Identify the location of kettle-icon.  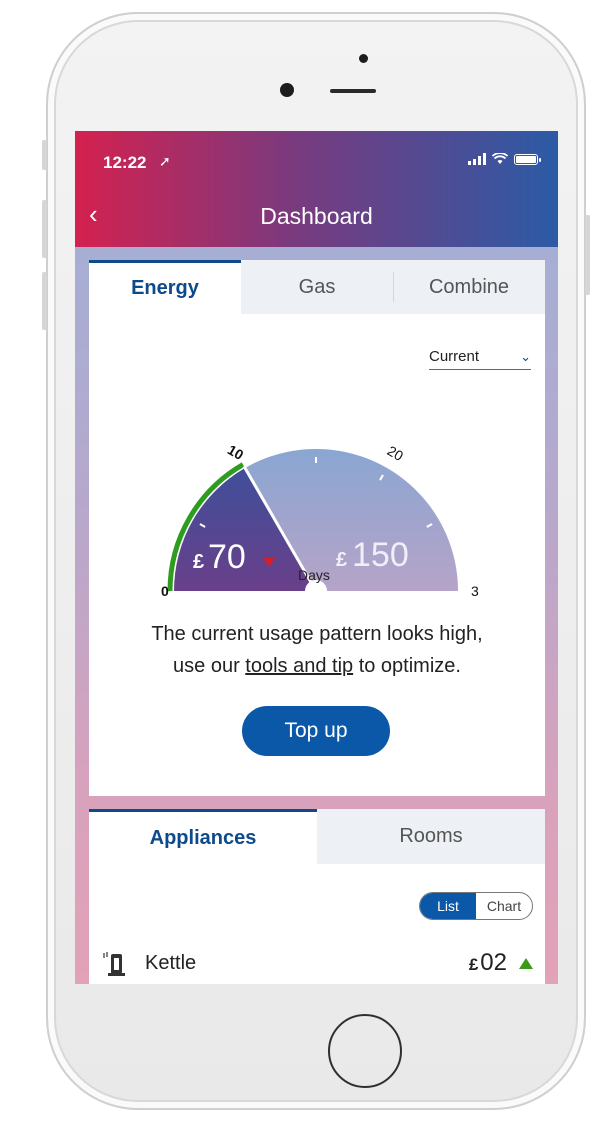
(114, 964).